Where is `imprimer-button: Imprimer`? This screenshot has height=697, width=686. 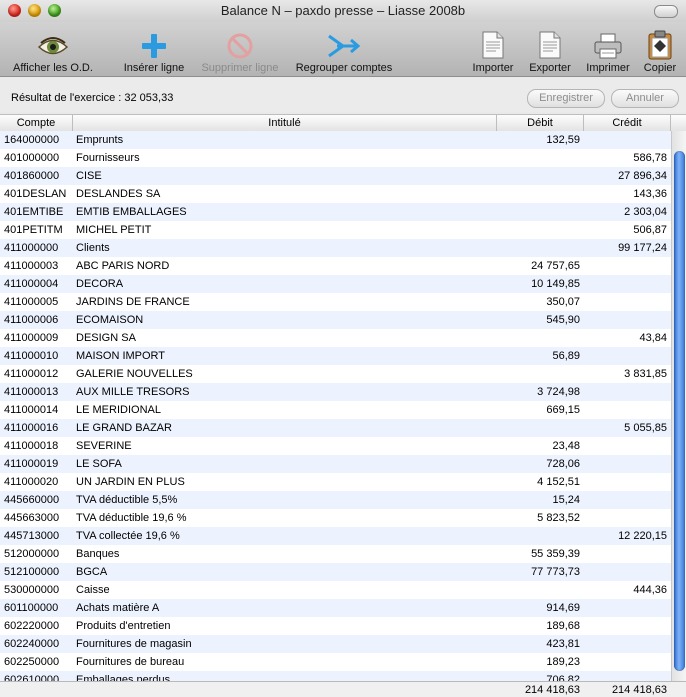
imprimer-button: Imprimer is located at coordinates (608, 49).